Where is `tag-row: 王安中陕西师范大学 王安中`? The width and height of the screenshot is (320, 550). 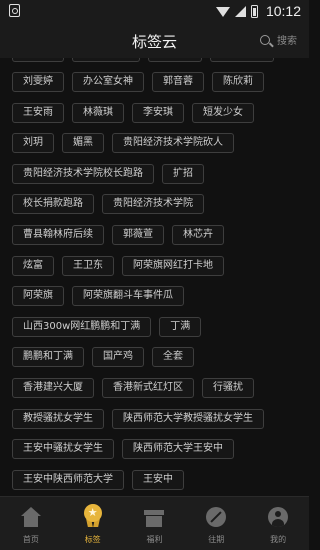
tag-row: 王安中陕西师范大学 王安中 is located at coordinates (98, 479).